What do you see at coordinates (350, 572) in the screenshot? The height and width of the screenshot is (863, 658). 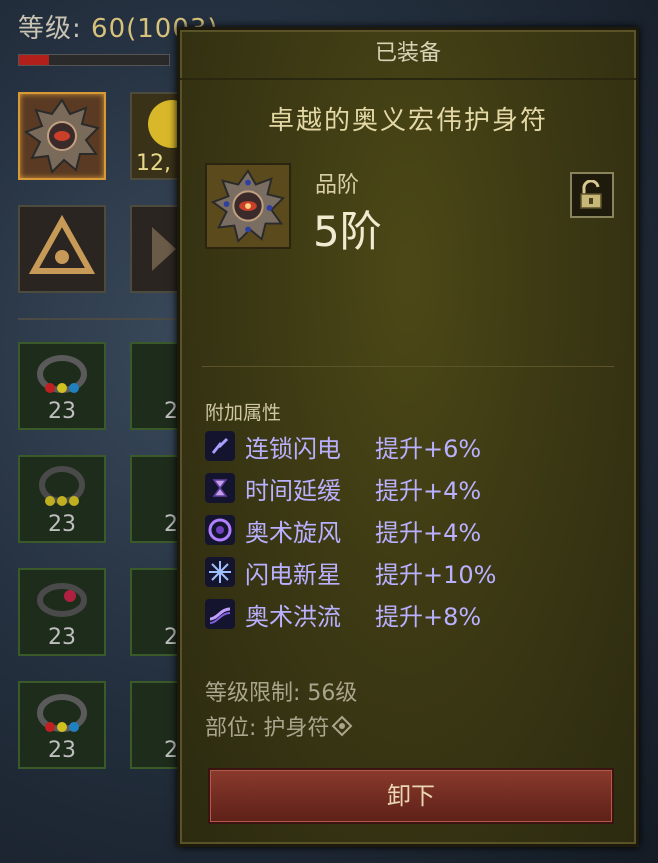 I see `attribute-row: 闪电新星 提升+10%` at bounding box center [350, 572].